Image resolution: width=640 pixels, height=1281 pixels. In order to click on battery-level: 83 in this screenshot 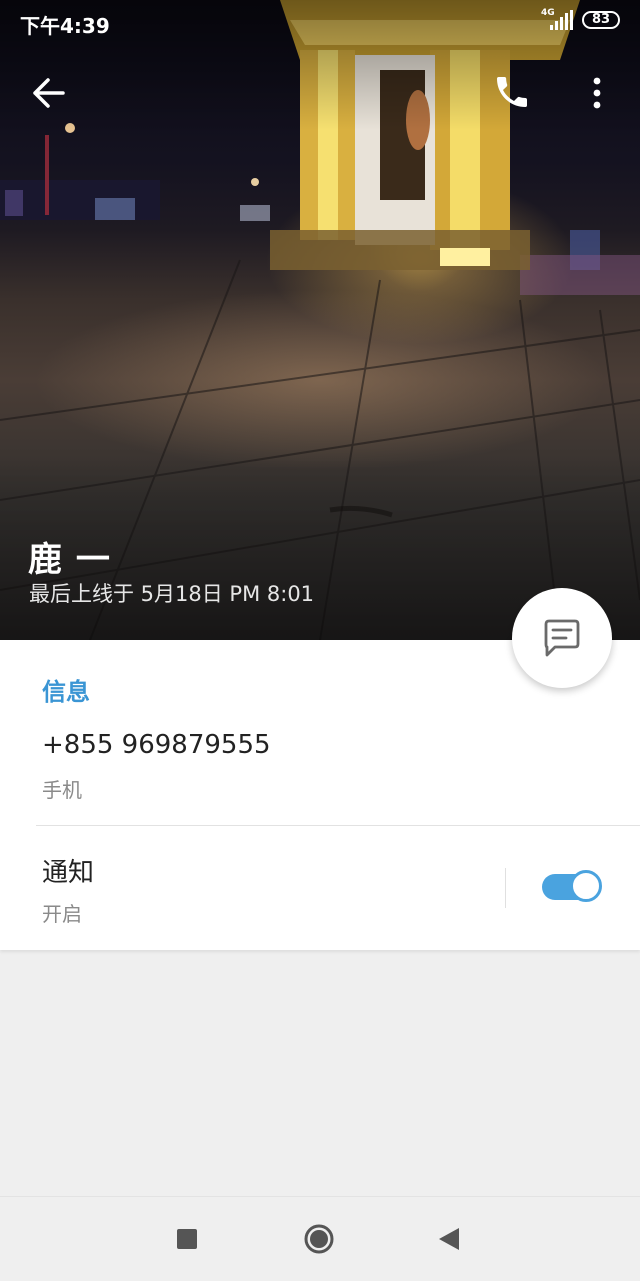, I will do `click(601, 19)`.